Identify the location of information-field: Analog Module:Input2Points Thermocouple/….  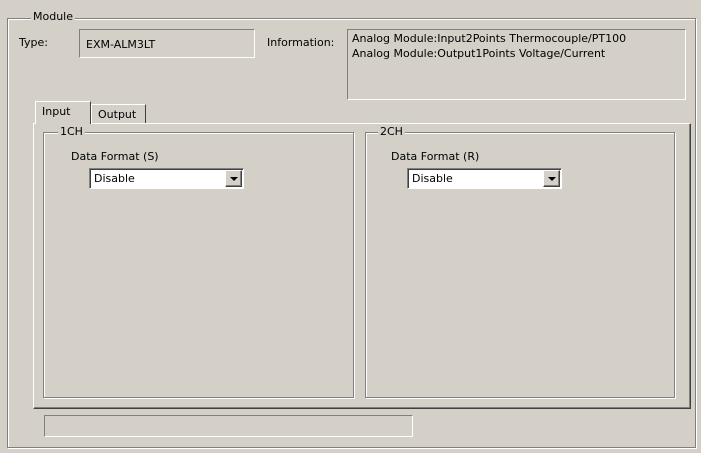
(516, 64).